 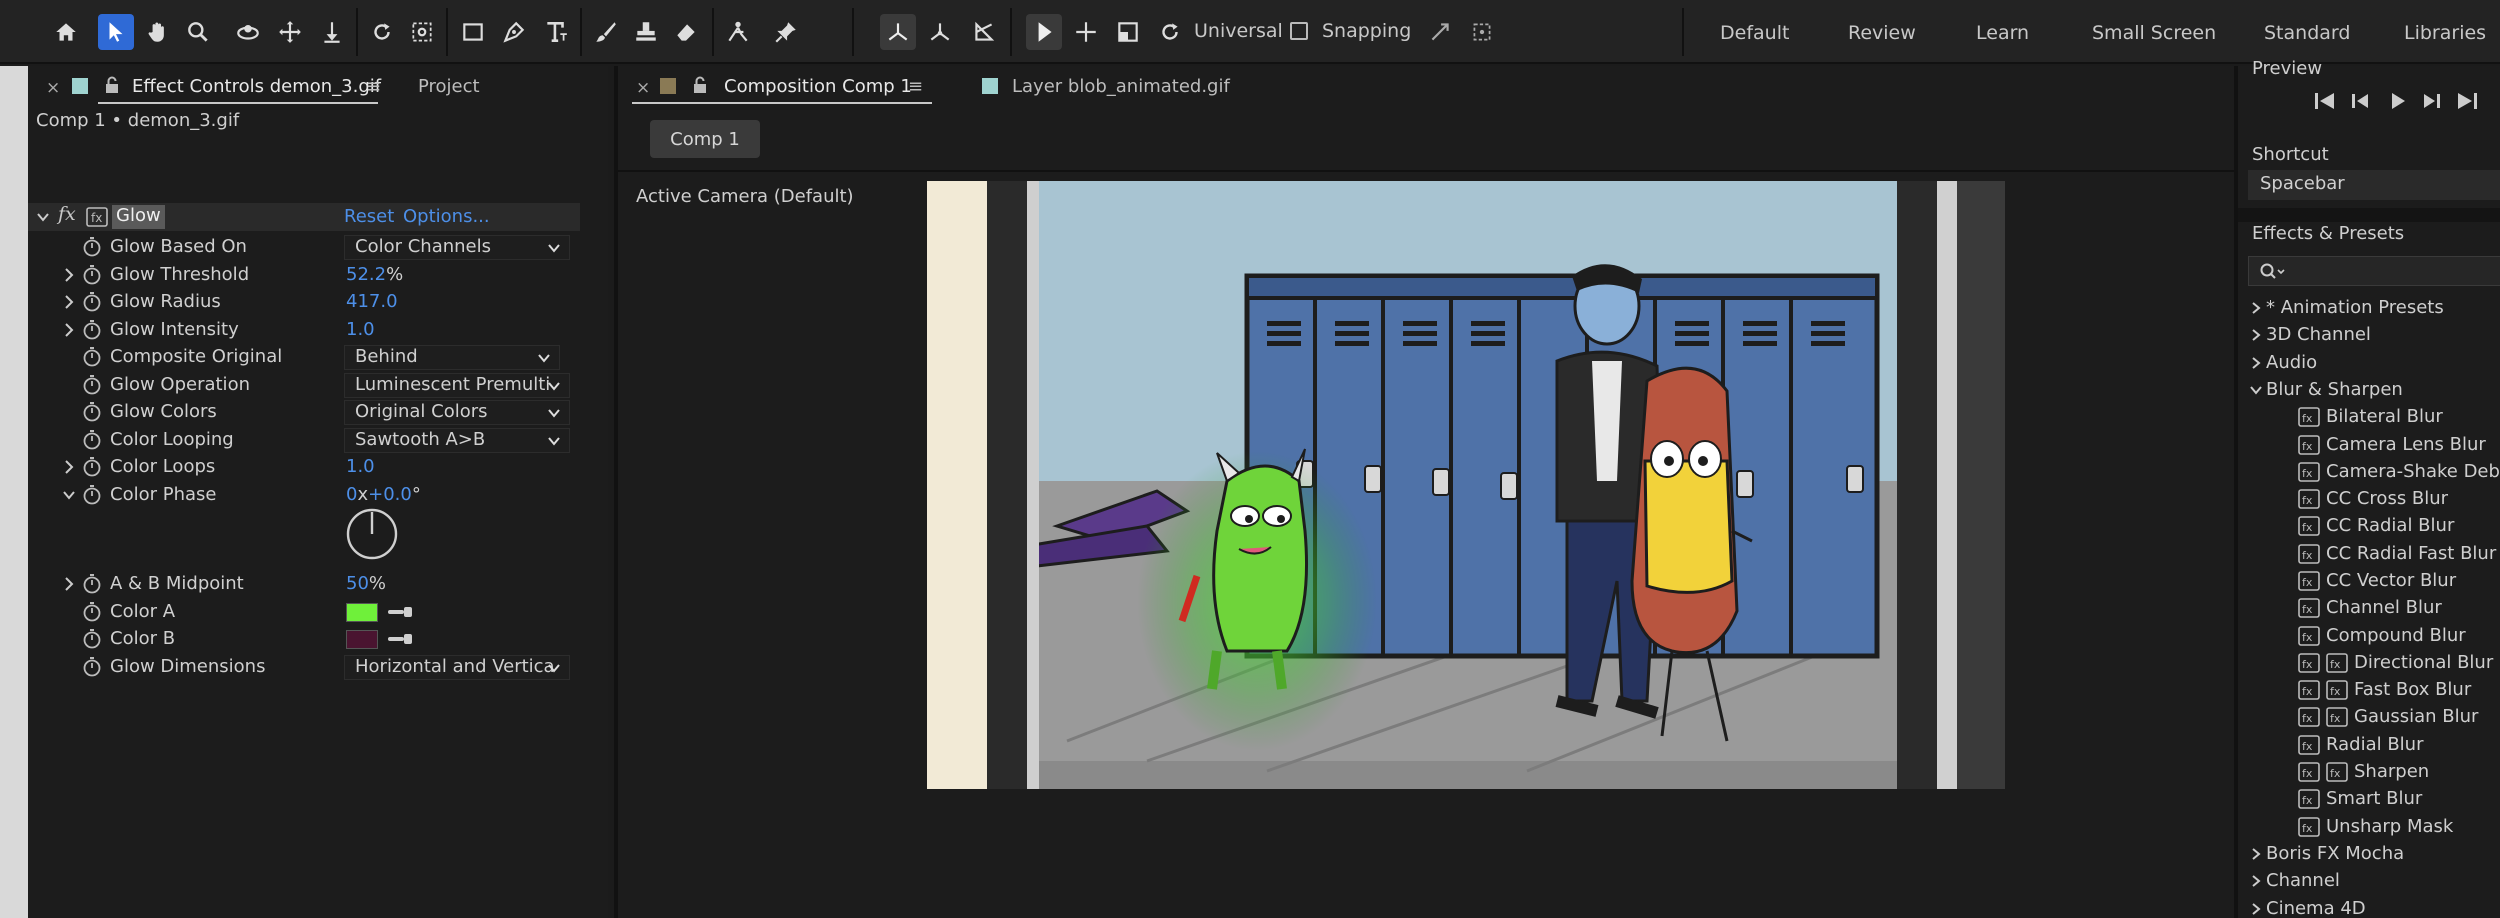 What do you see at coordinates (2369, 907) in the screenshot?
I see `effect-category: Cinema 4D` at bounding box center [2369, 907].